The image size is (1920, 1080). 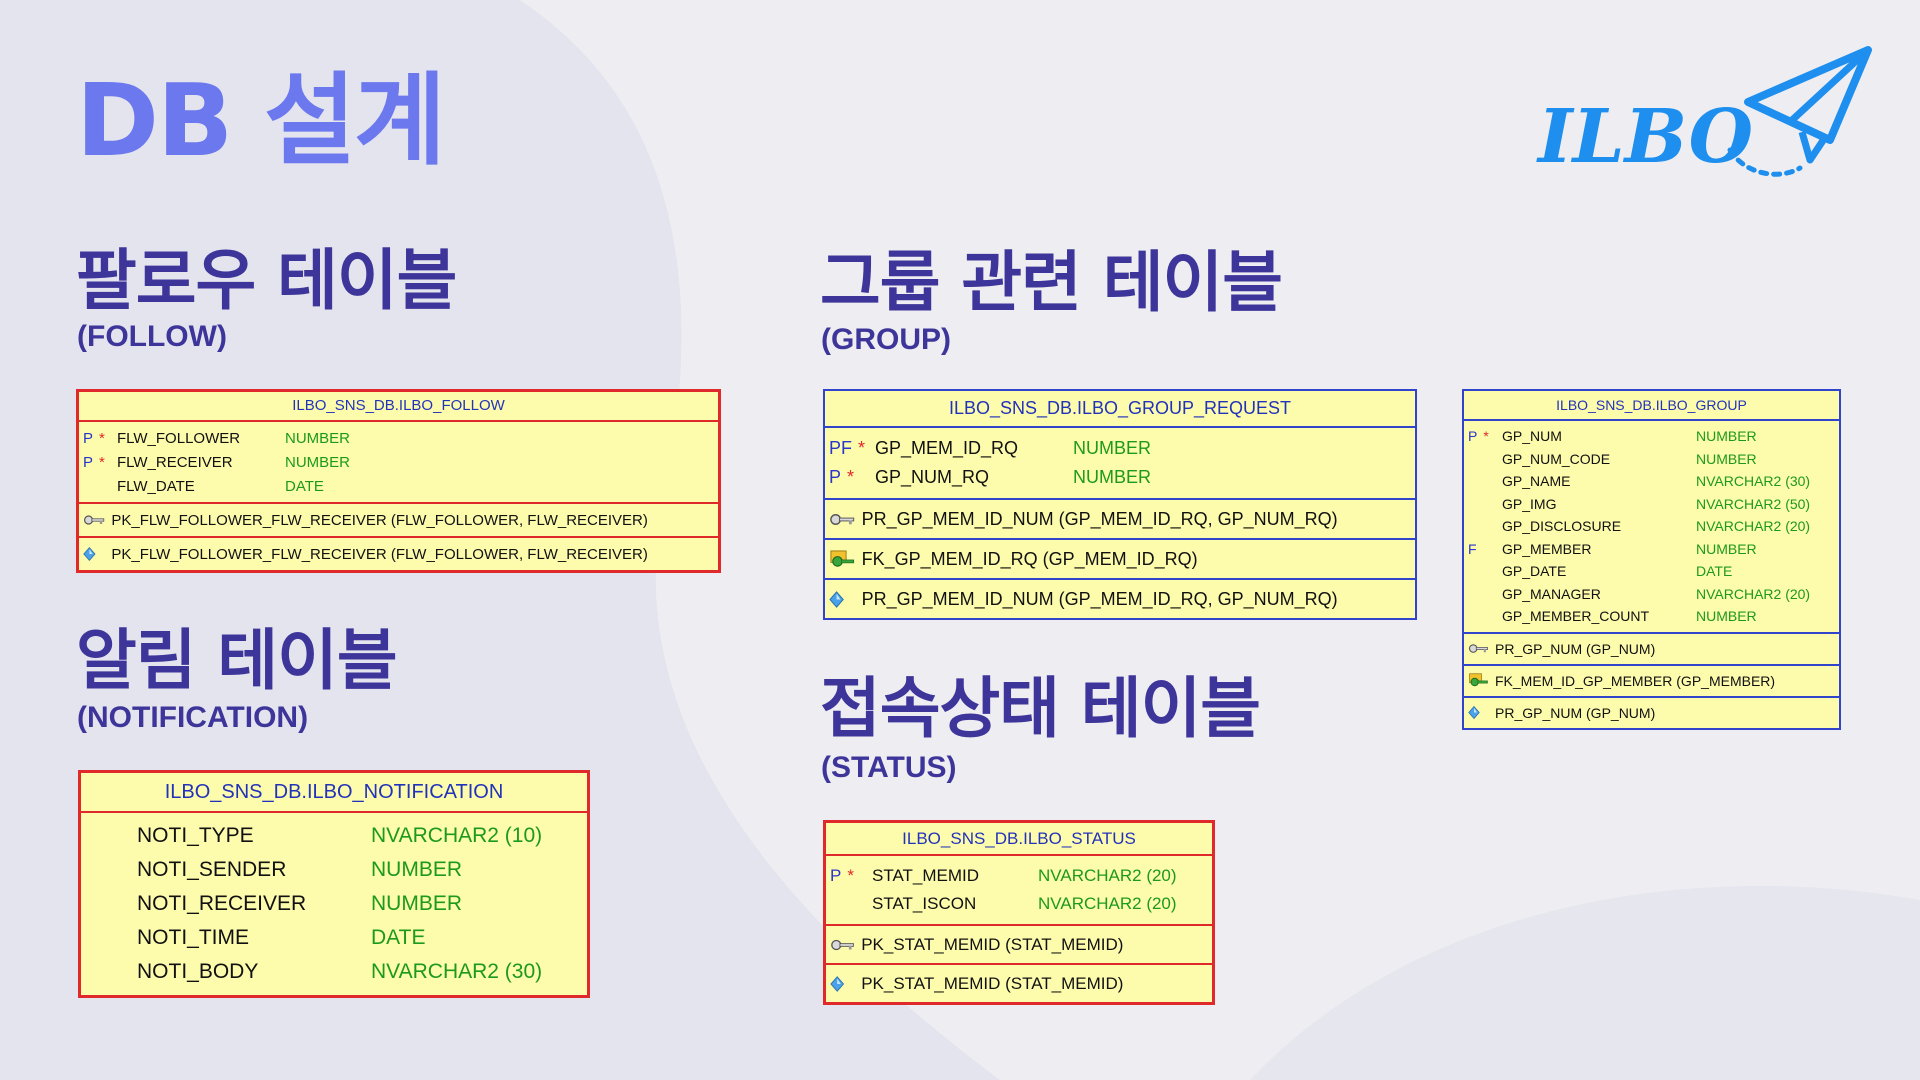 I want to click on key-flag: PF *, so click(x=850, y=448).